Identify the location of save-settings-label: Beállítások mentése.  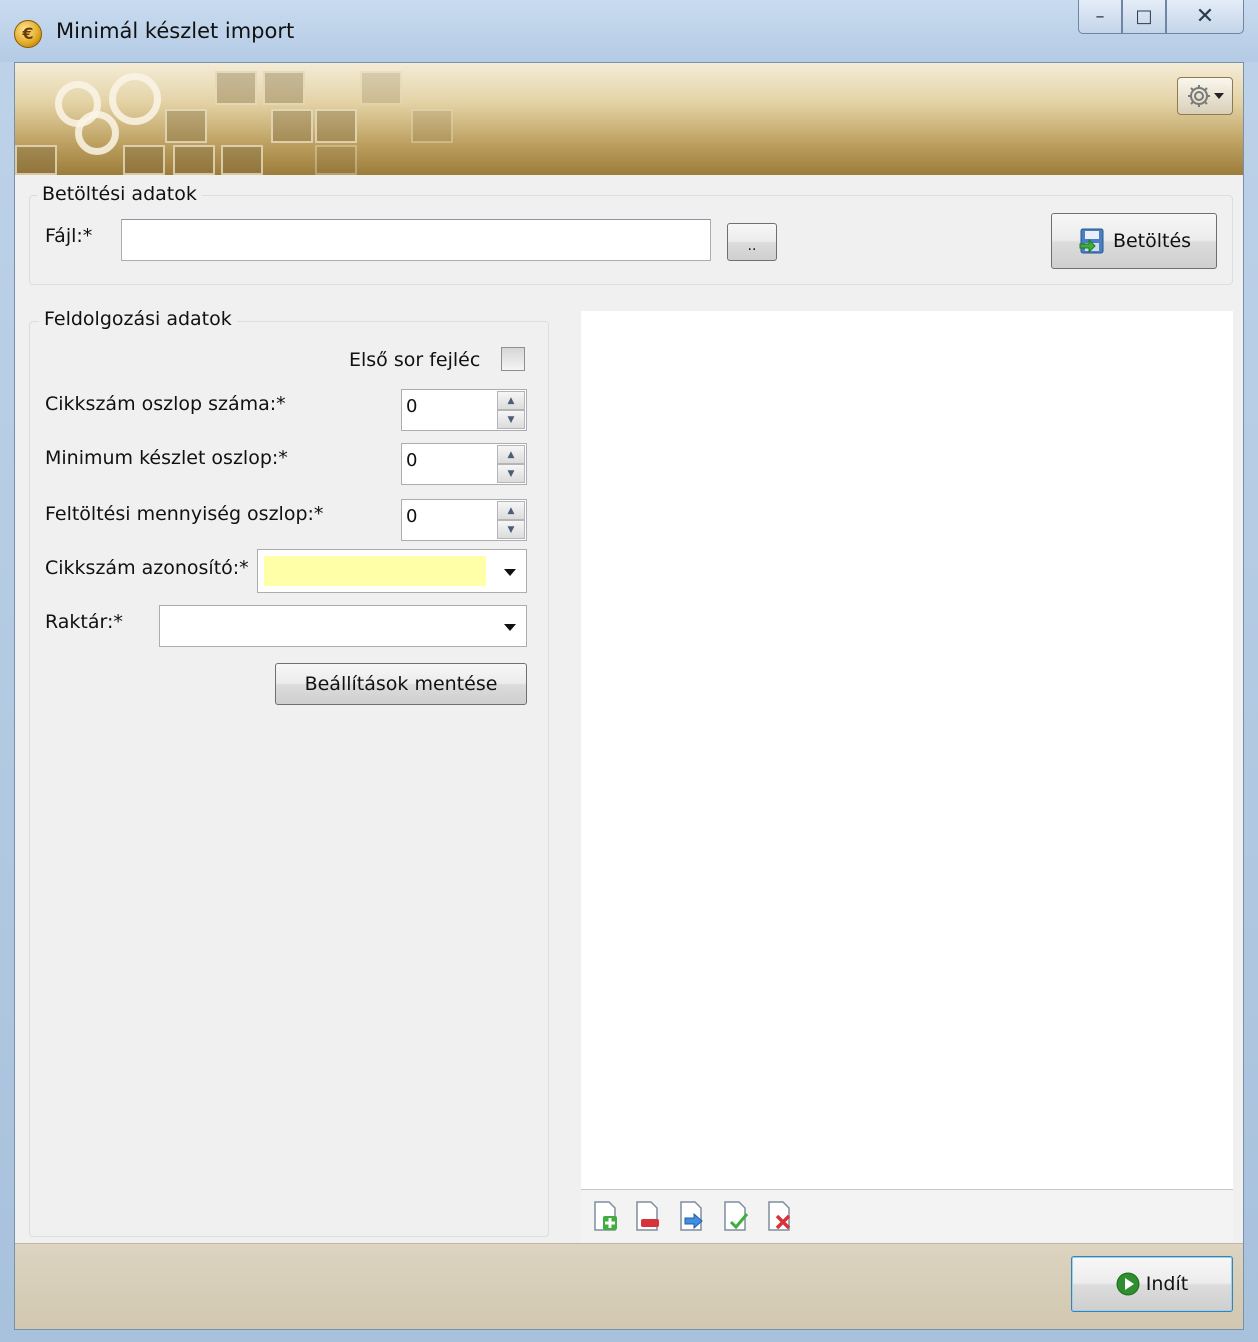
(401, 684).